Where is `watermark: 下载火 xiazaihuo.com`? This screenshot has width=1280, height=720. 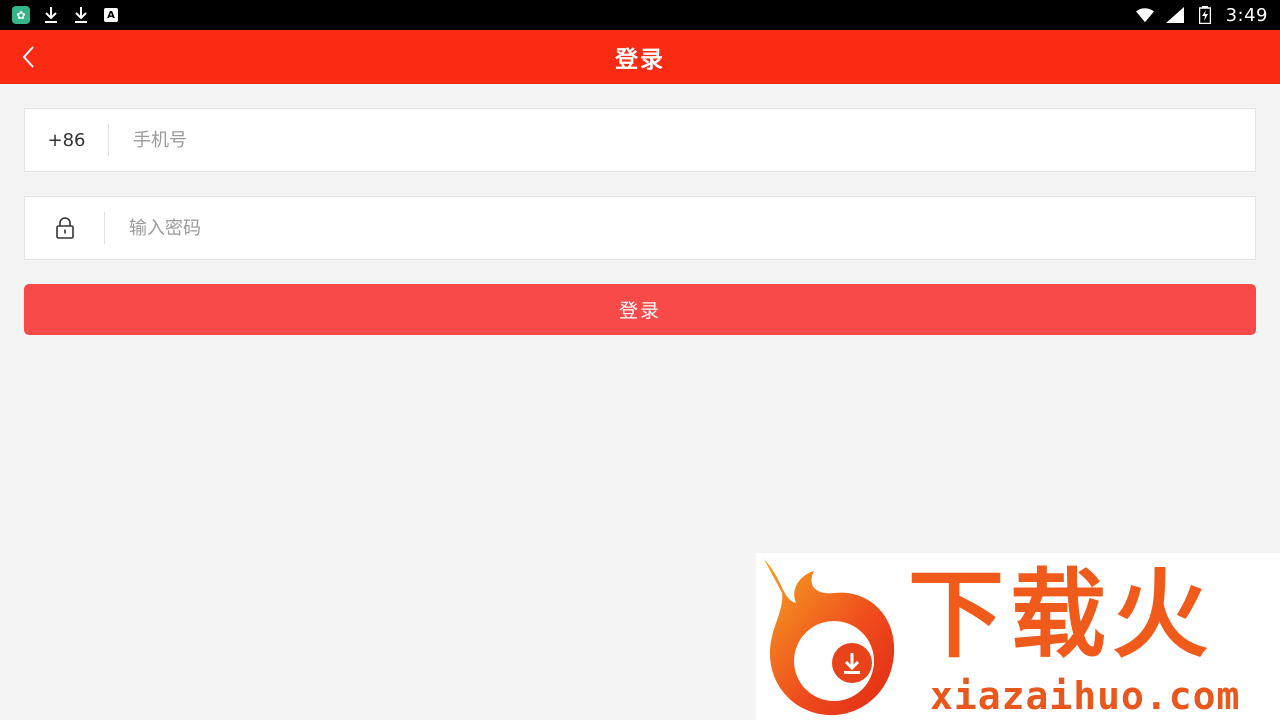 watermark: 下载火 xiazaihuo.com is located at coordinates (1018, 636).